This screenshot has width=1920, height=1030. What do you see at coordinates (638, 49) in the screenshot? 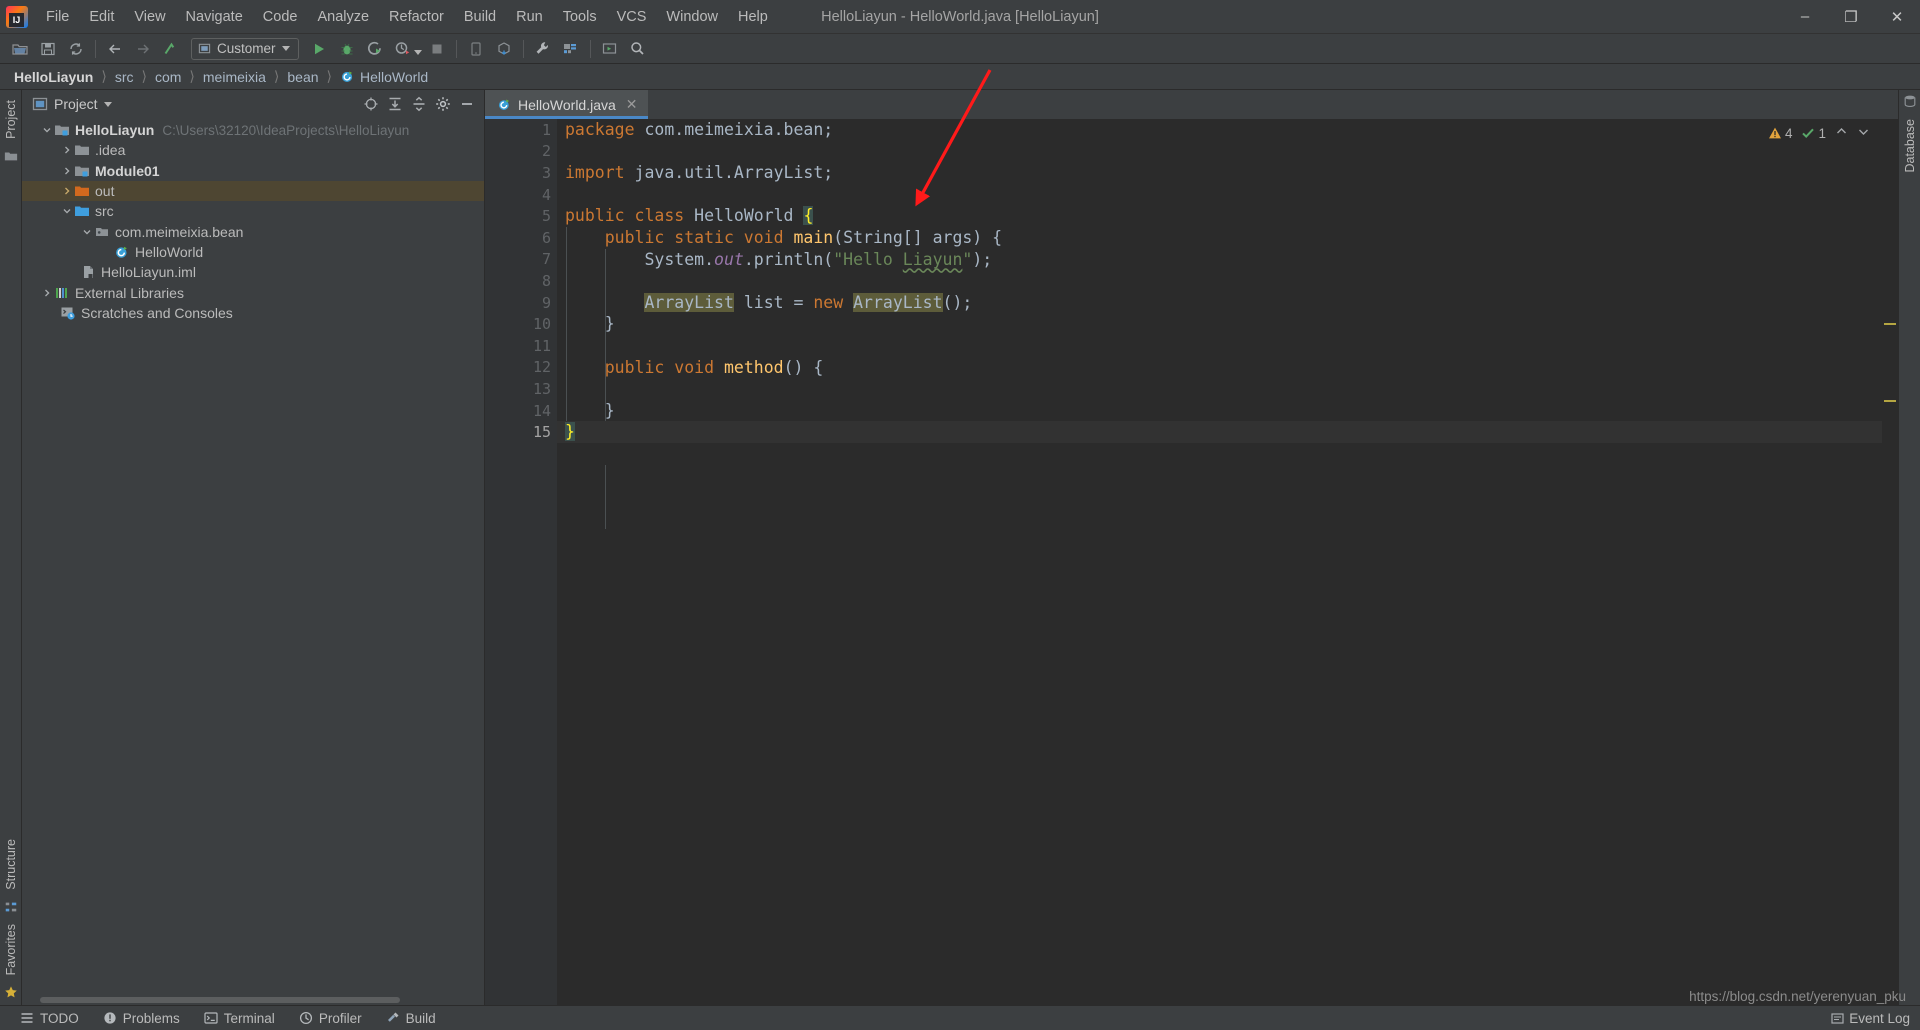
I see `search-everywhere-icon` at bounding box center [638, 49].